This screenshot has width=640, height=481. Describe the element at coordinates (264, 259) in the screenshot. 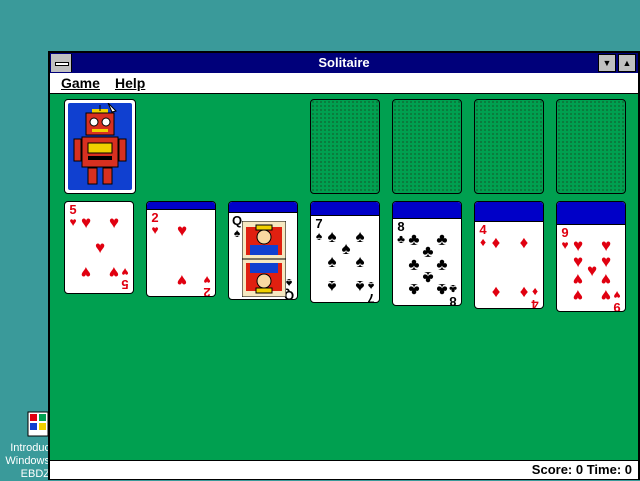

I see `queen-of-spades-figure` at that location.